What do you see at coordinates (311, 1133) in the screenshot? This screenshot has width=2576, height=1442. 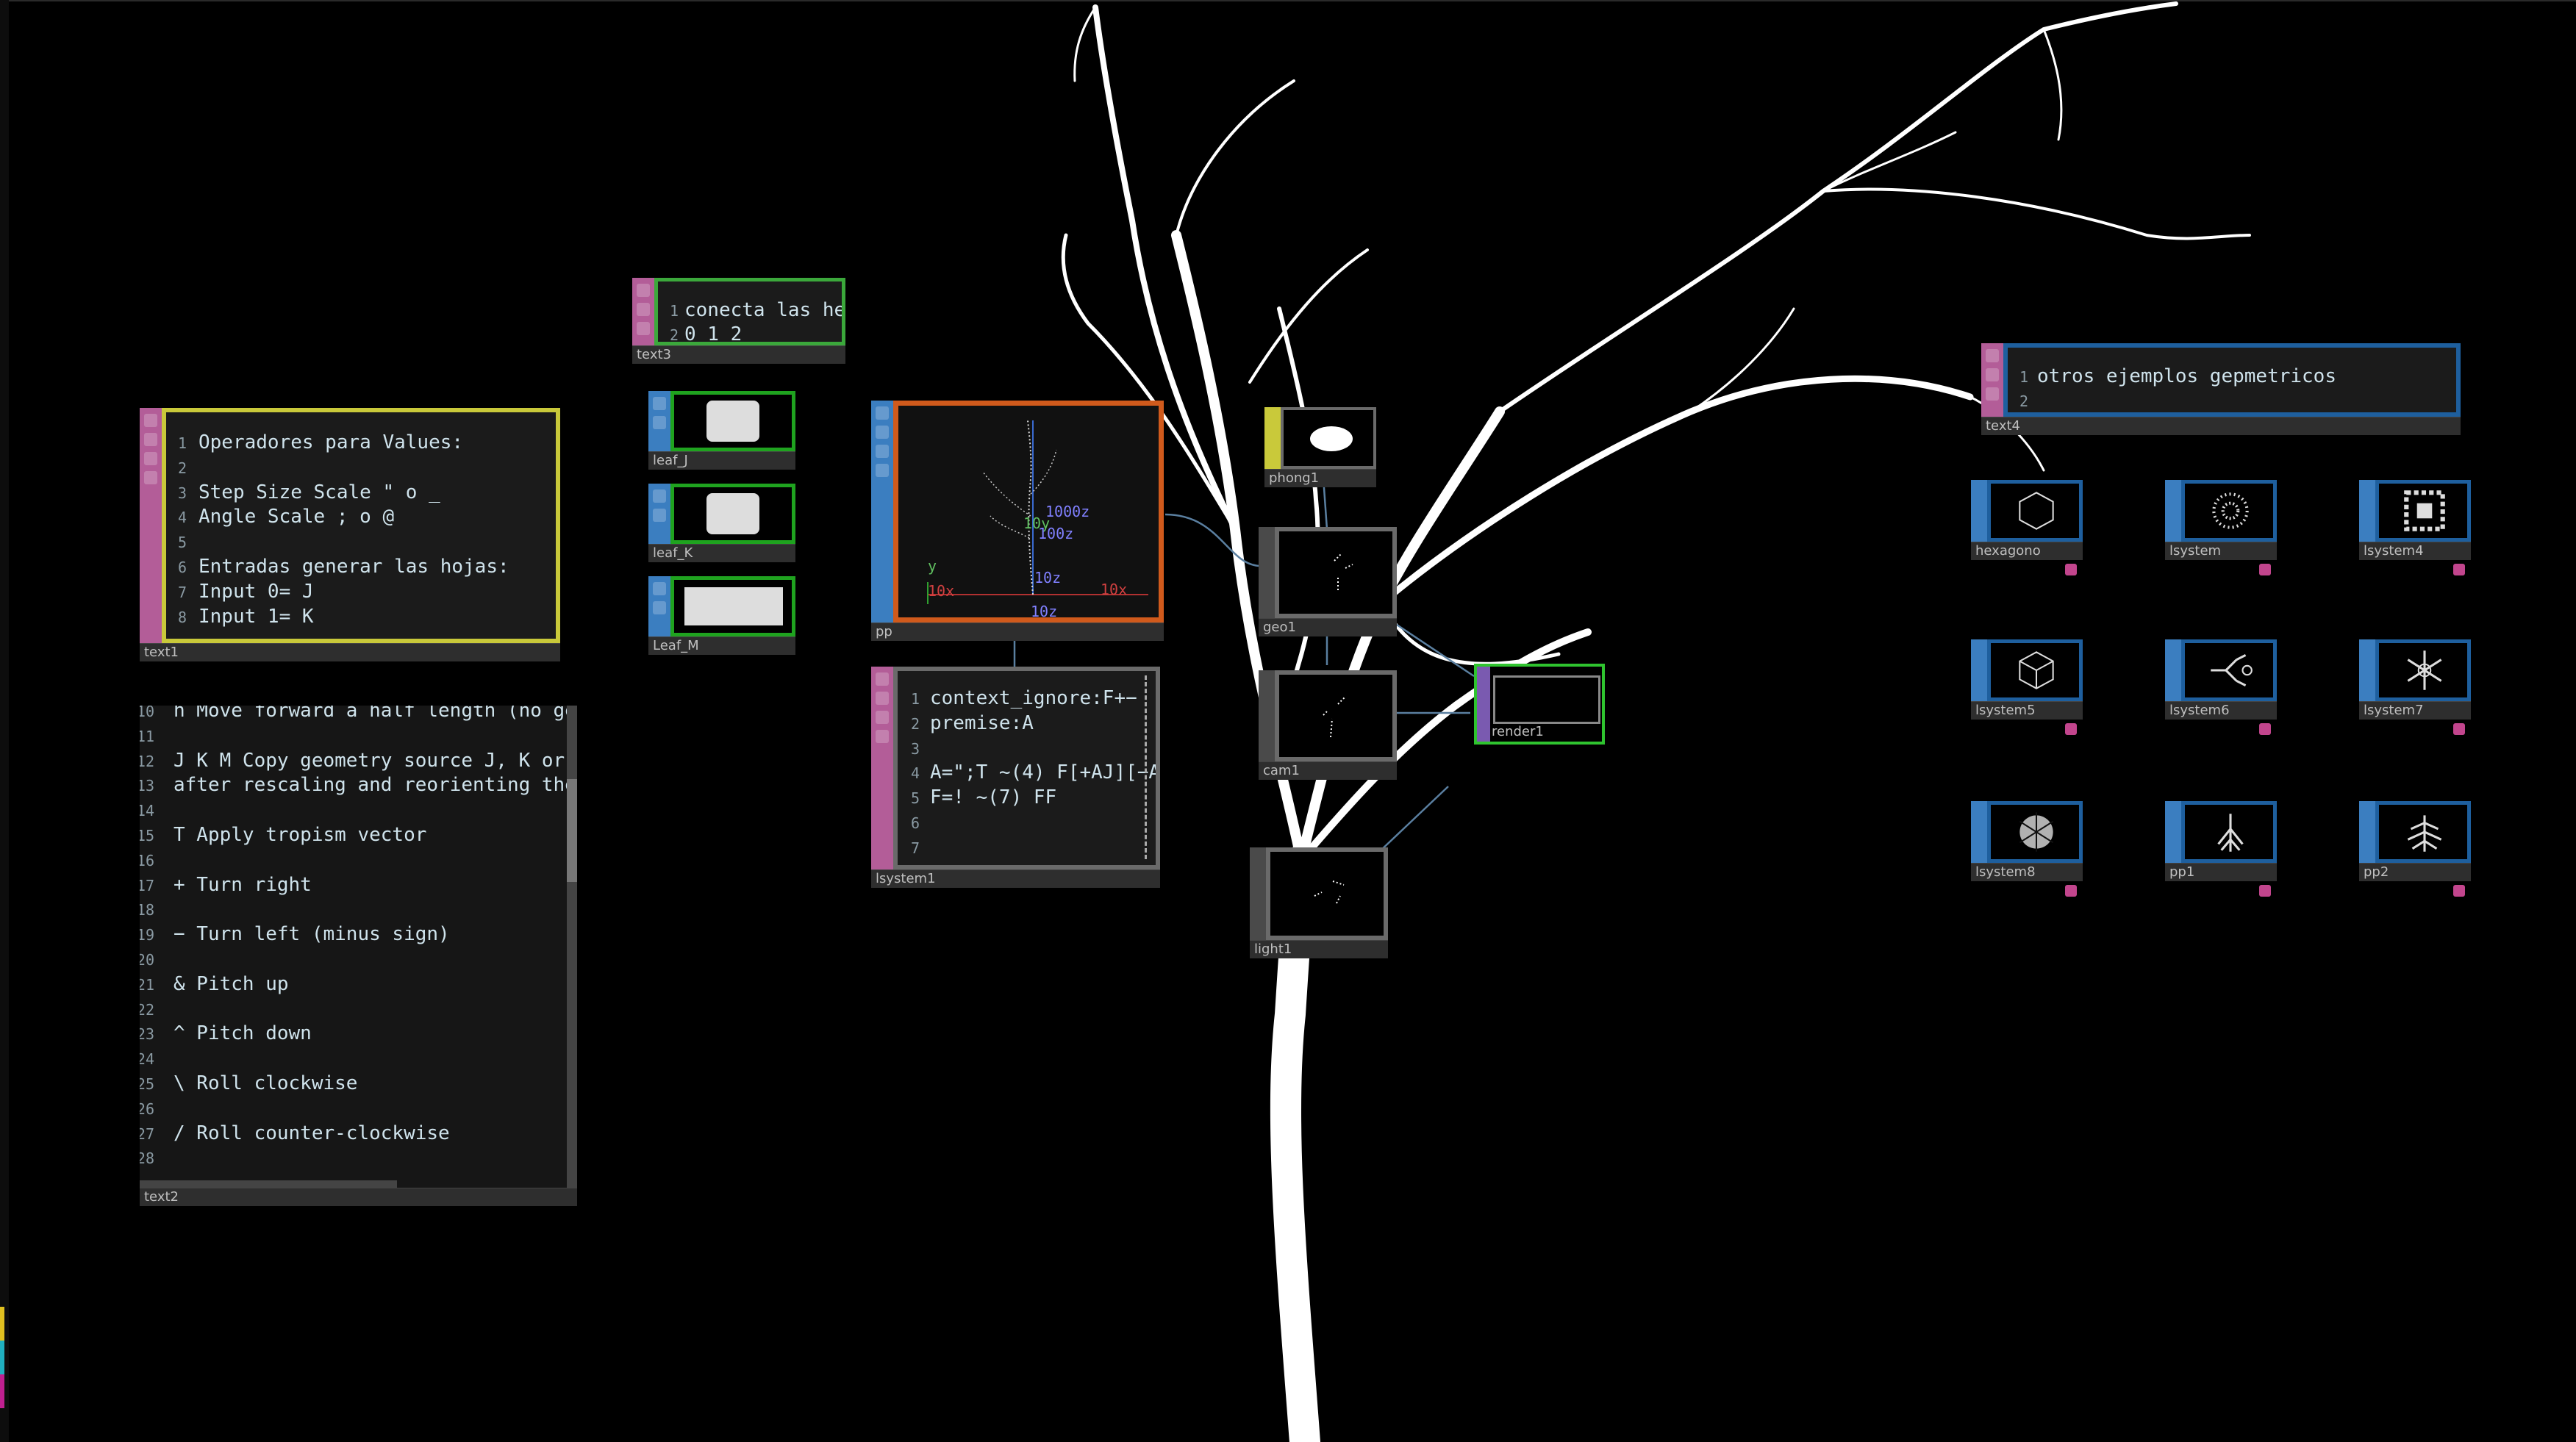 I see `code-line: / Roll counter-clockwise` at bounding box center [311, 1133].